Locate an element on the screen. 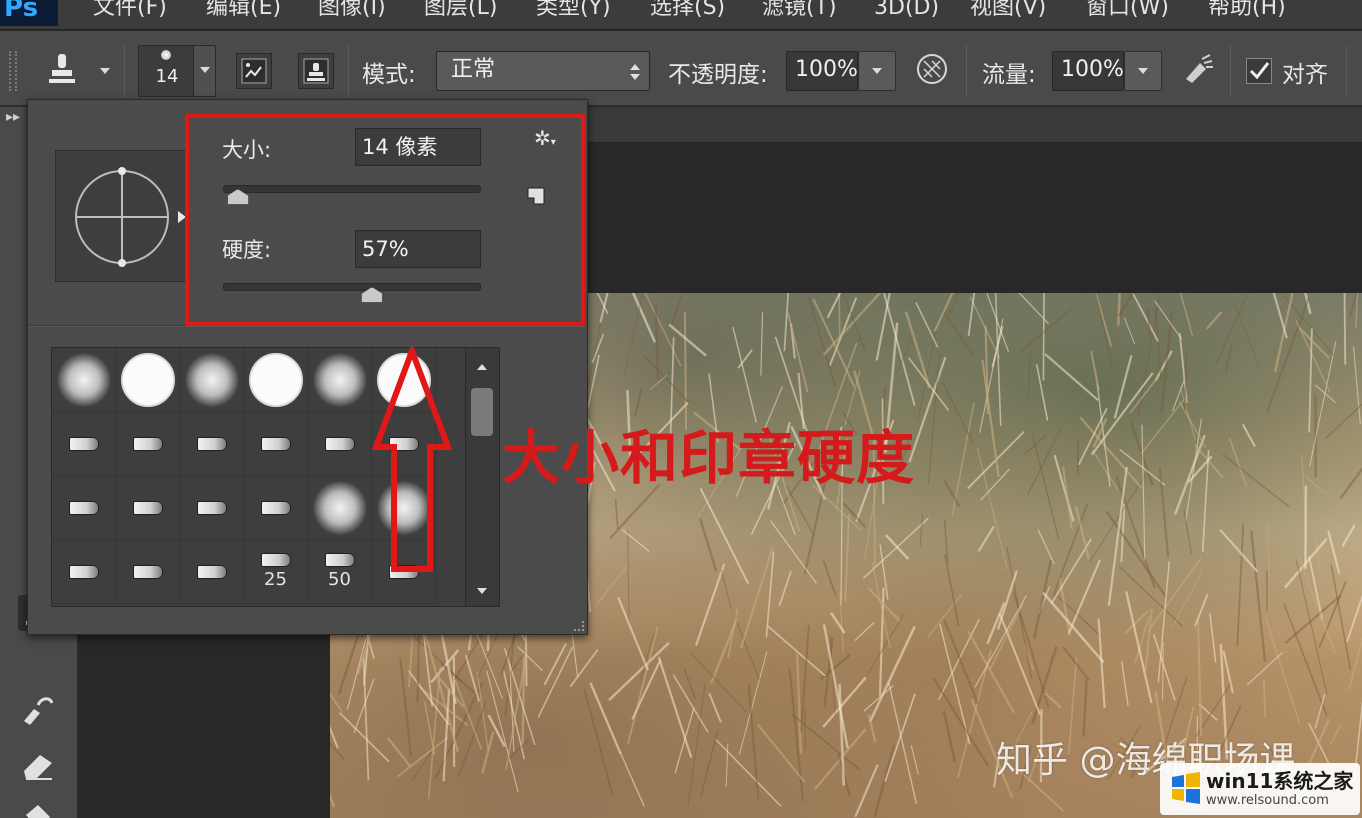 The image size is (1362, 818). aligned-checkbox is located at coordinates (1259, 71).